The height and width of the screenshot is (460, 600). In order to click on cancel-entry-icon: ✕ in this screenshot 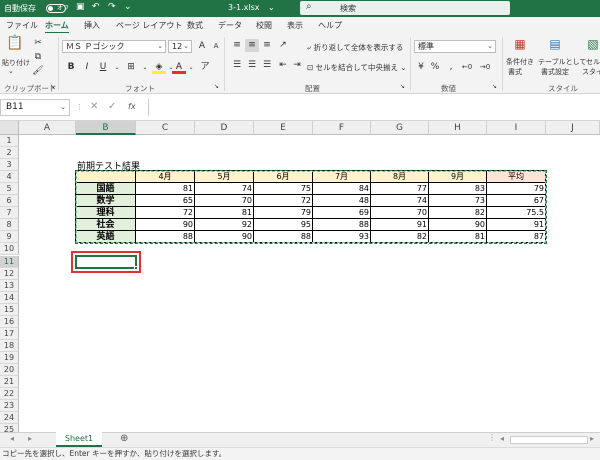, I will do `click(94, 106)`.